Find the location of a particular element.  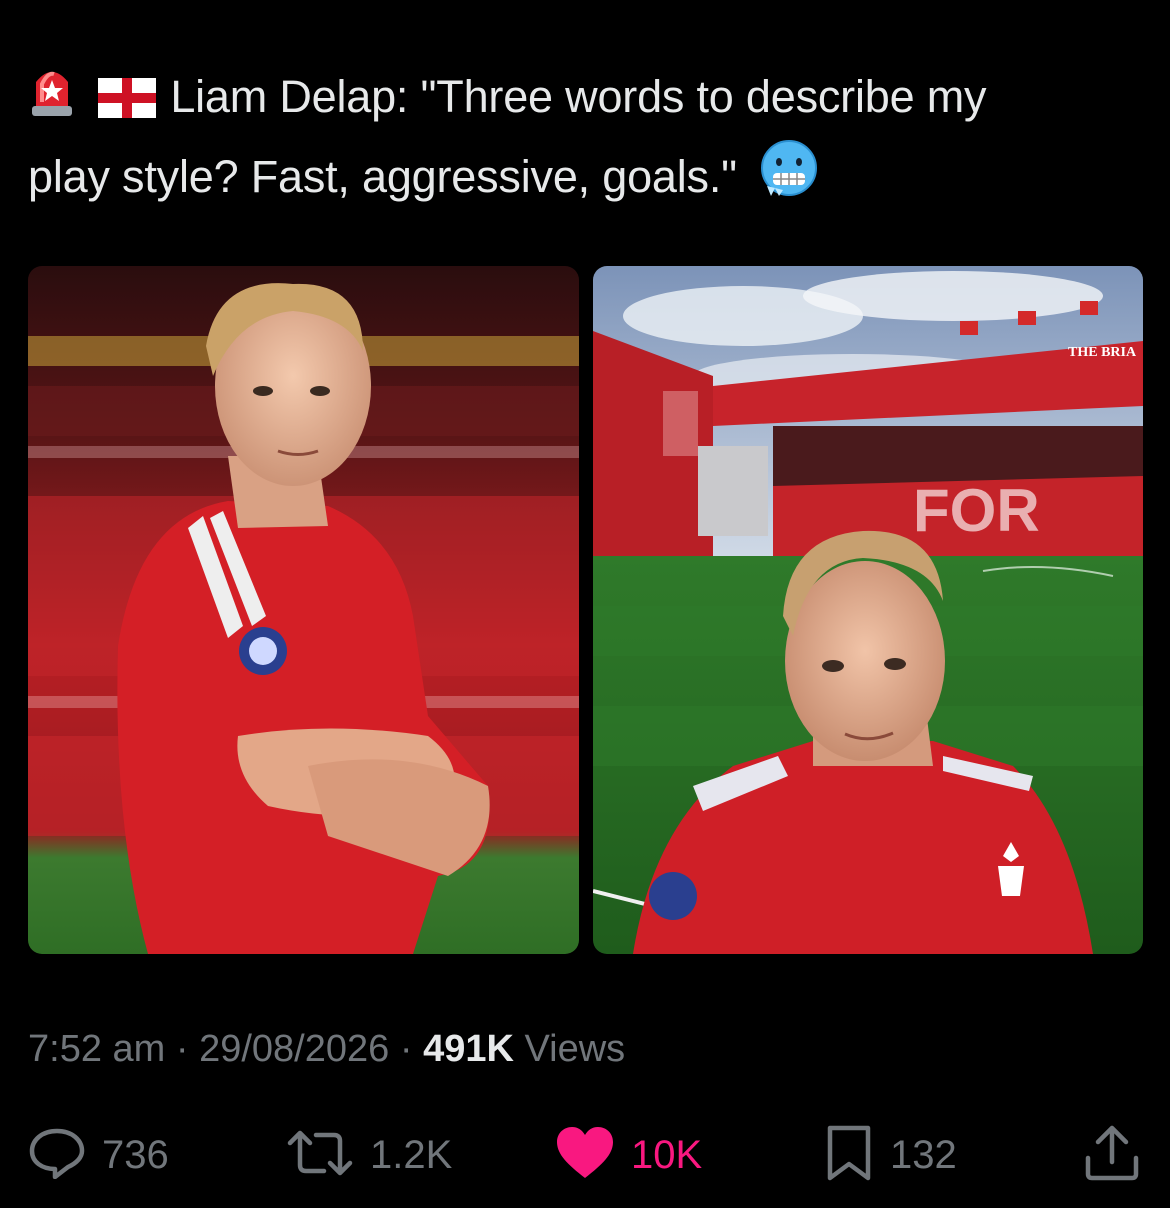

tweet-line-2: play style? Fast, aggressive, goals." is located at coordinates (583, 178).